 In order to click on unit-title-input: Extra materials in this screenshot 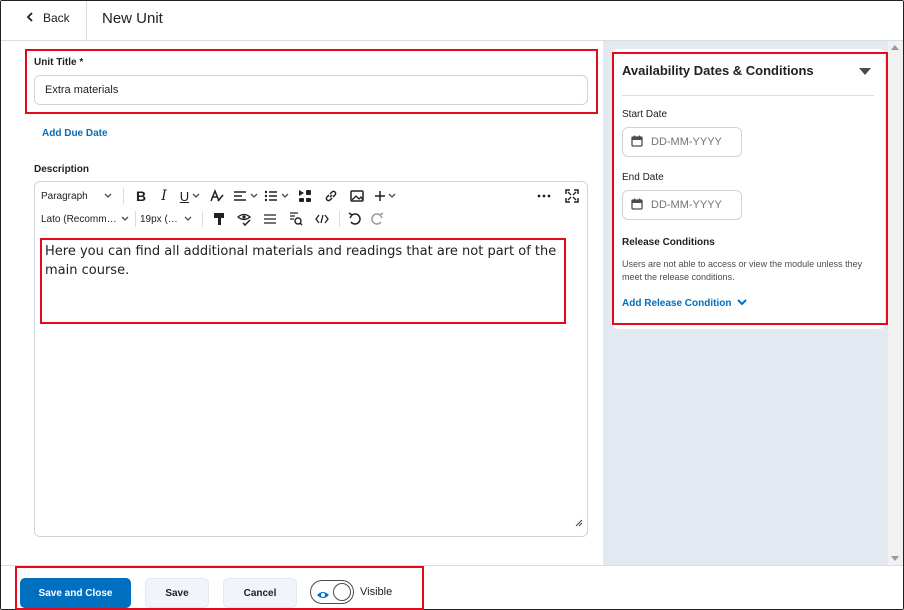, I will do `click(311, 90)`.